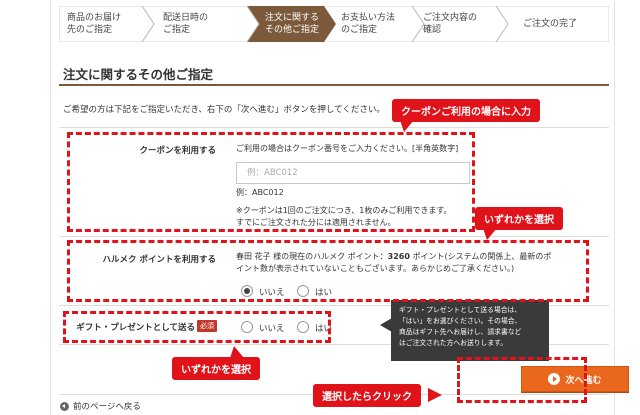 The height and width of the screenshot is (415, 640). I want to click on tooltip-pointer, so click(386, 325).